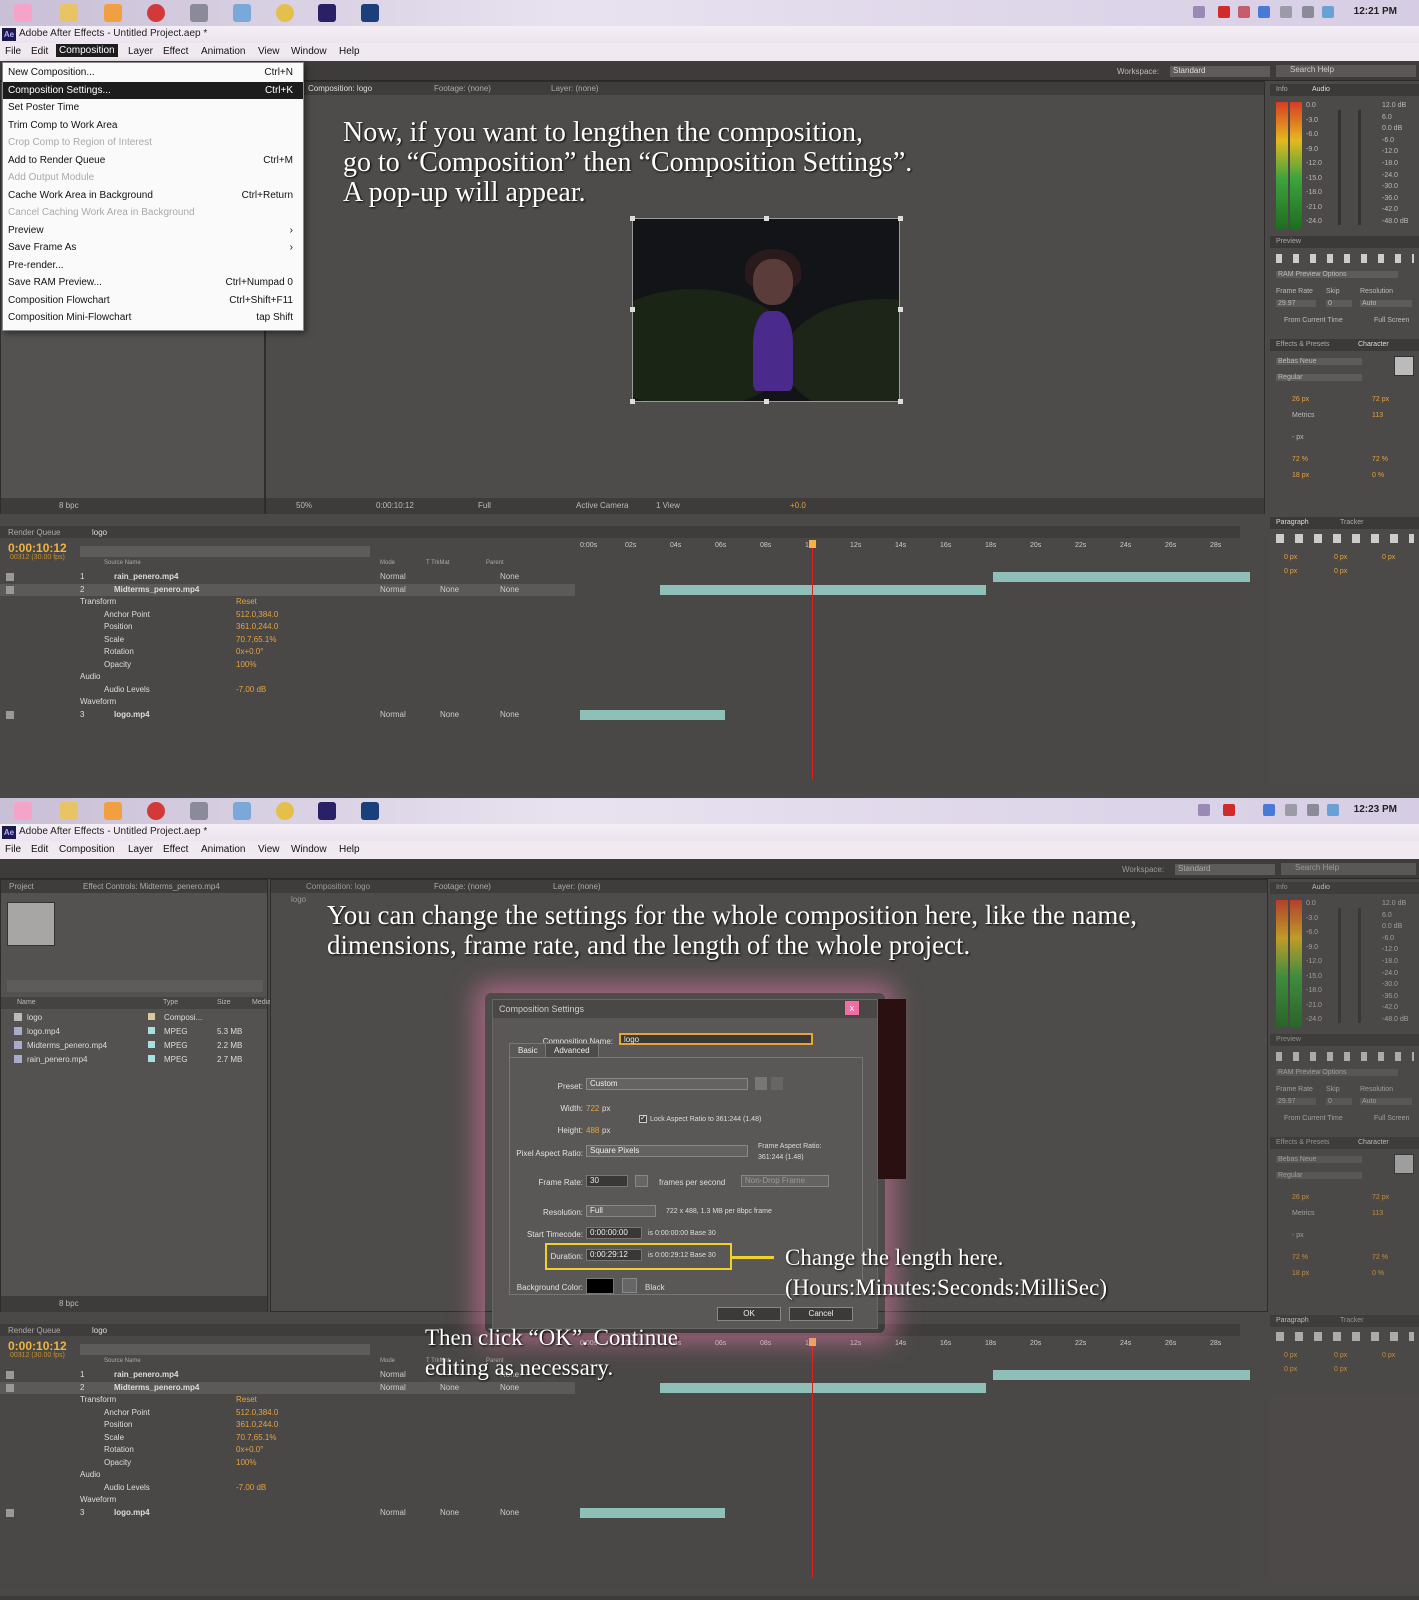 The width and height of the screenshot is (1419, 1600). What do you see at coordinates (813, 660) in the screenshot?
I see `current-time-indicator` at bounding box center [813, 660].